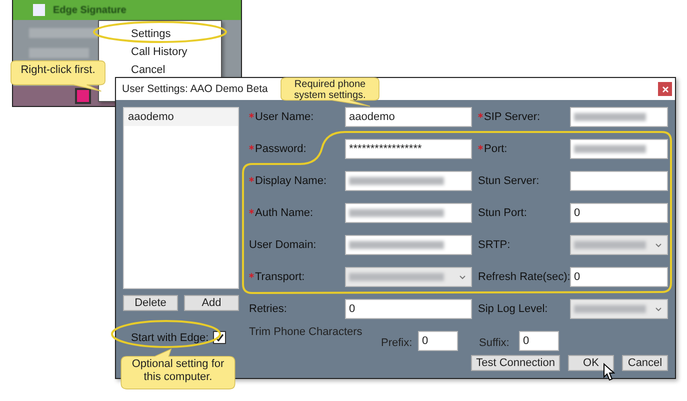 This screenshot has height=401, width=687. I want to click on field-label: Sip Log Level:, so click(513, 309).